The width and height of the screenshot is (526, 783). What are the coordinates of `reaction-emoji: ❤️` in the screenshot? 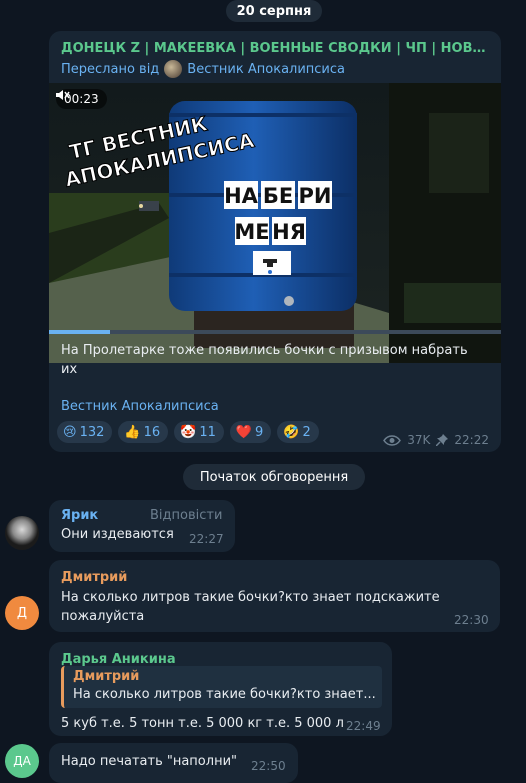 It's located at (244, 432).